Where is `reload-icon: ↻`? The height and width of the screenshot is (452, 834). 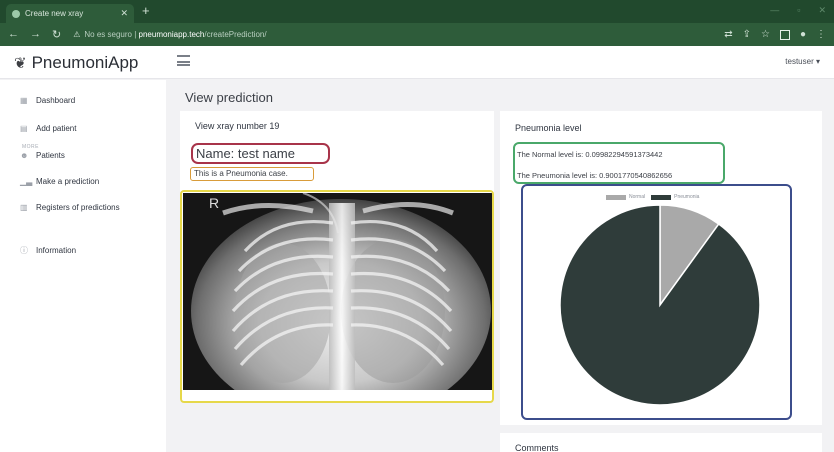 reload-icon: ↻ is located at coordinates (56, 34).